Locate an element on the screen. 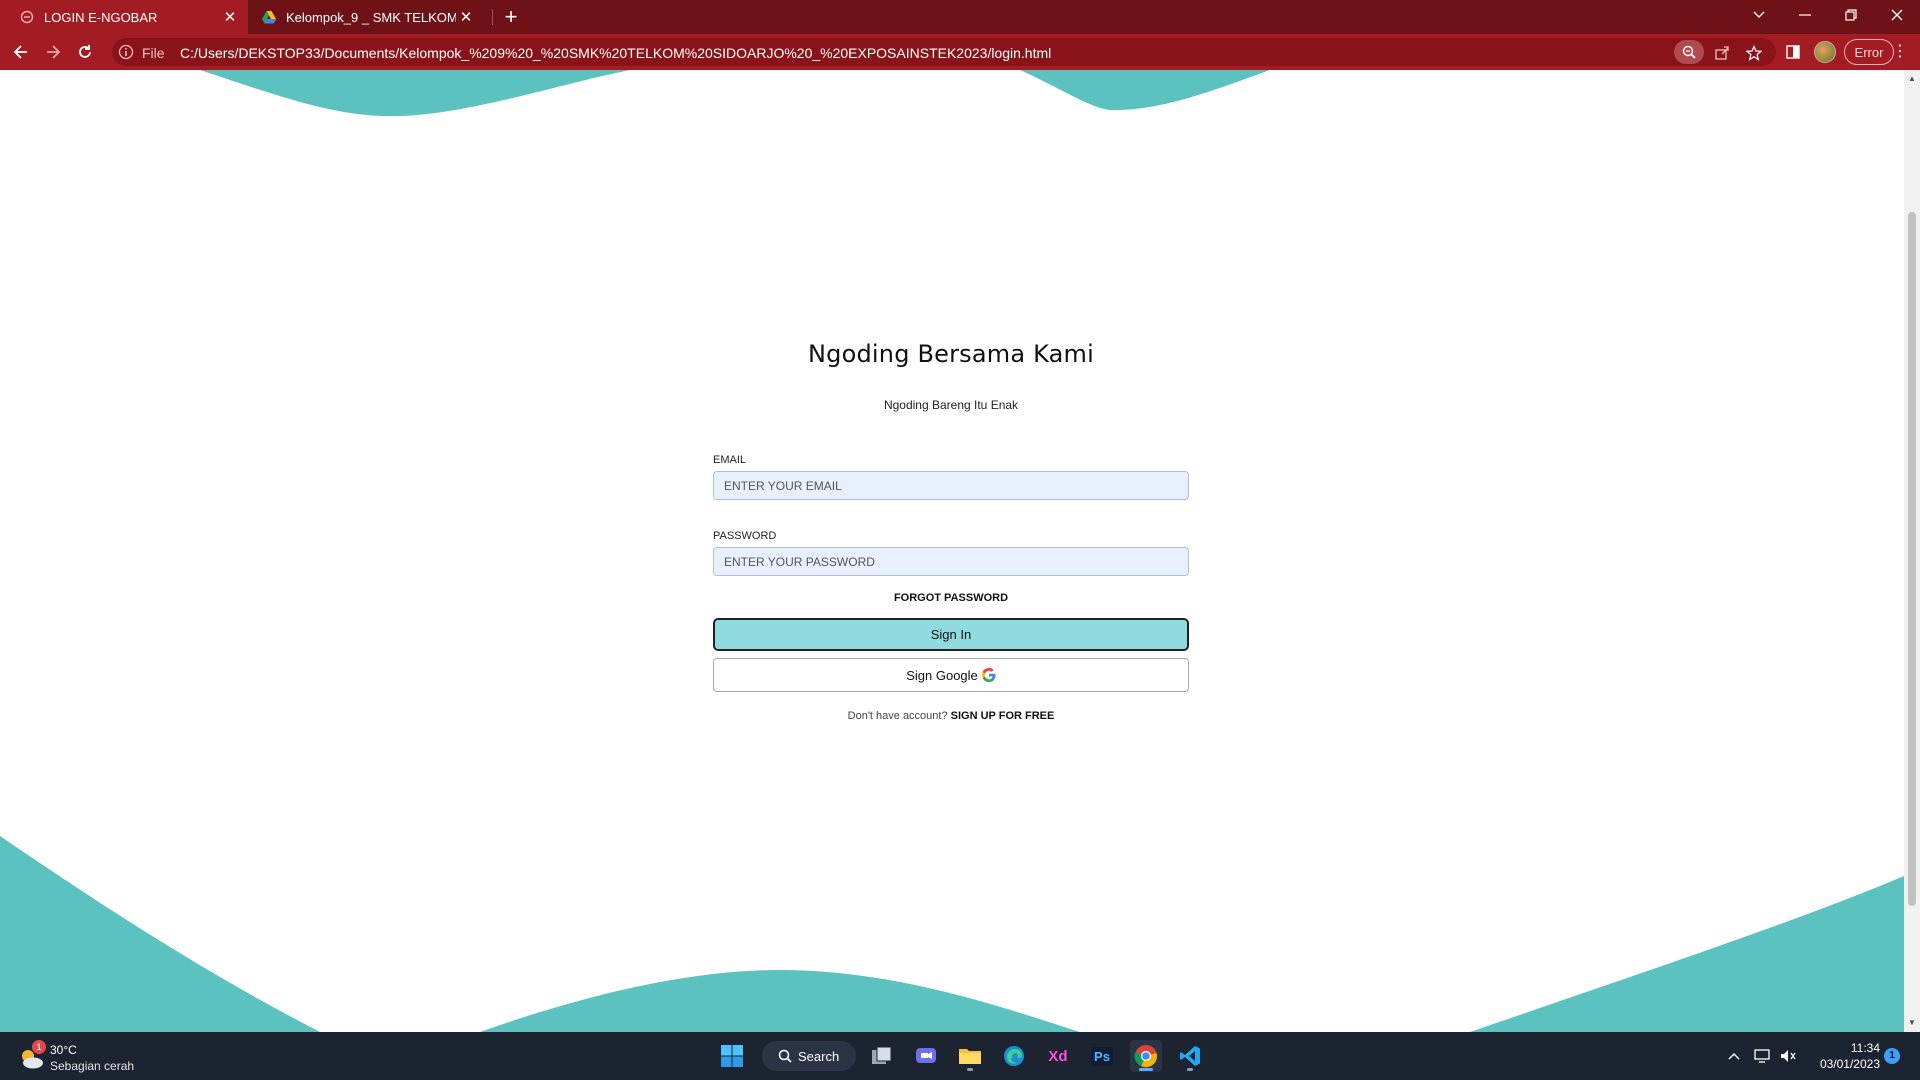  edge-button is located at coordinates (1014, 1056).